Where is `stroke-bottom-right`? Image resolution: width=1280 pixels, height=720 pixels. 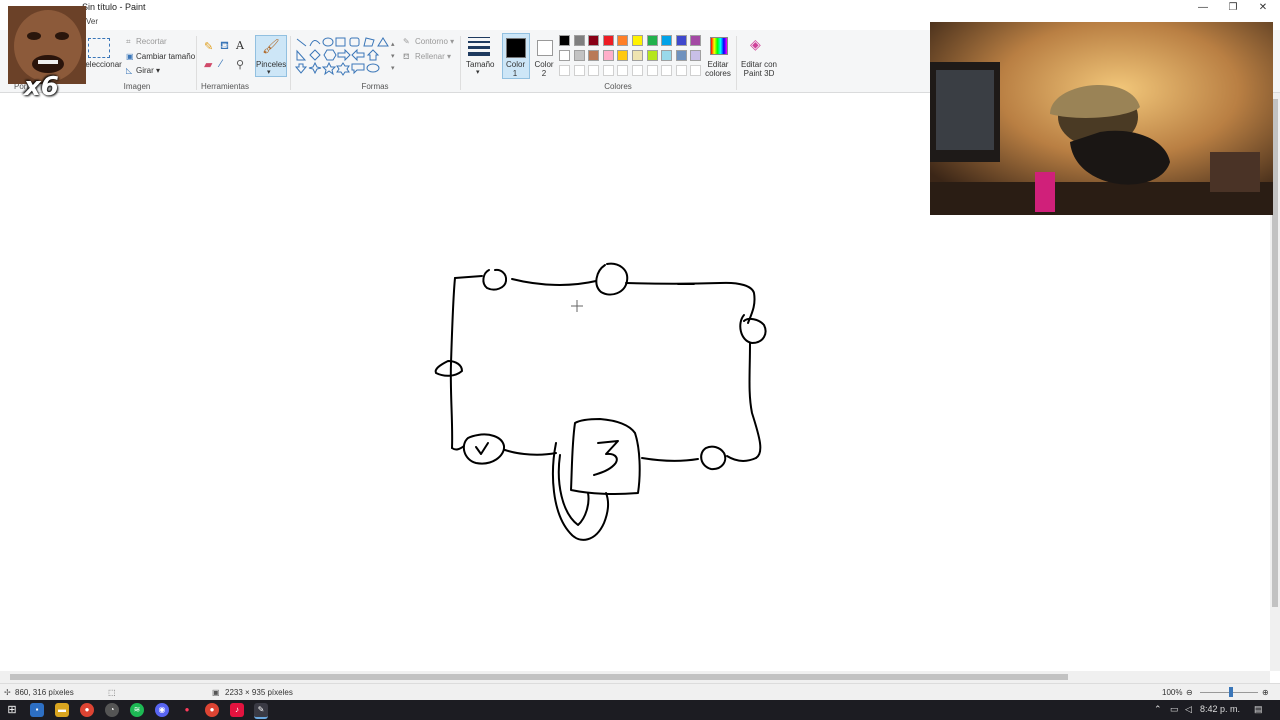
stroke-bottom-right is located at coordinates (741, 458).